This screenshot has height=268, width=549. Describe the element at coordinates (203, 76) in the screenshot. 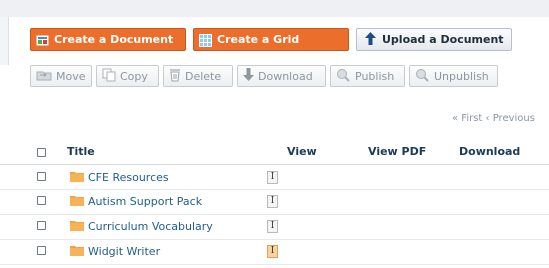

I see `delete-label: Delete` at that location.